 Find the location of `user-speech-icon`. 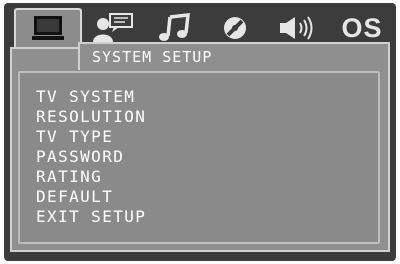

user-speech-icon is located at coordinates (113, 27).